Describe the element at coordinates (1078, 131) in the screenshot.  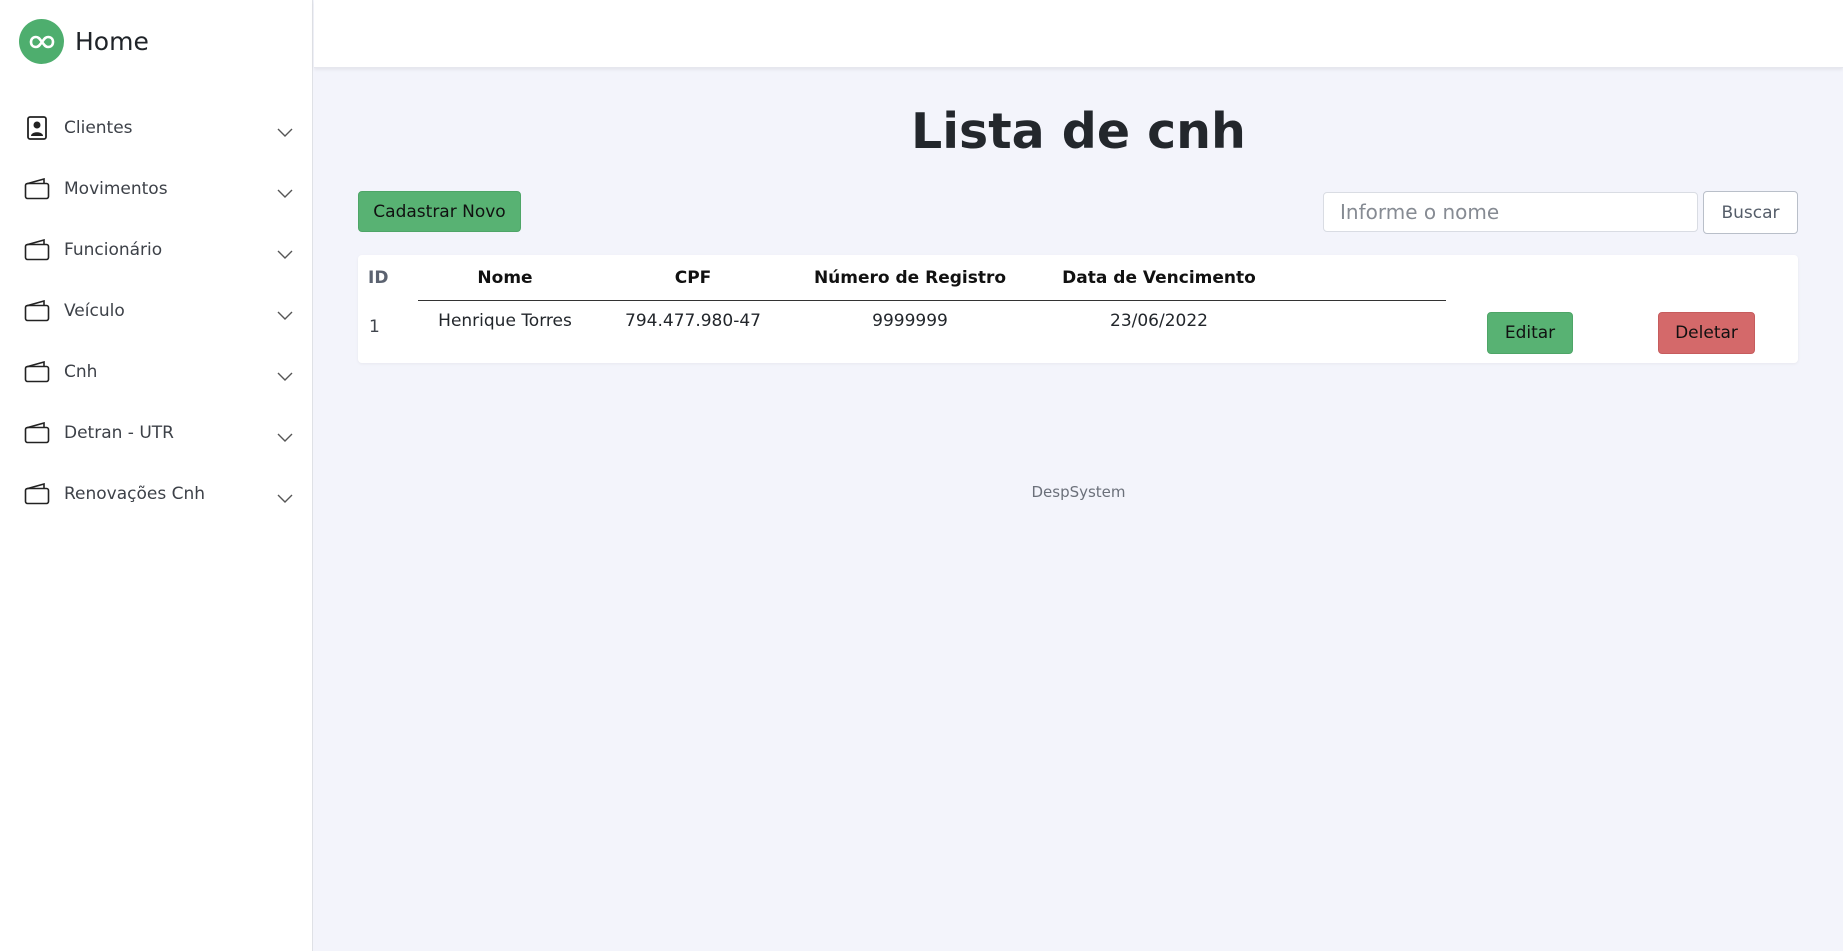
I see `page-title: Lista de cnh` at that location.